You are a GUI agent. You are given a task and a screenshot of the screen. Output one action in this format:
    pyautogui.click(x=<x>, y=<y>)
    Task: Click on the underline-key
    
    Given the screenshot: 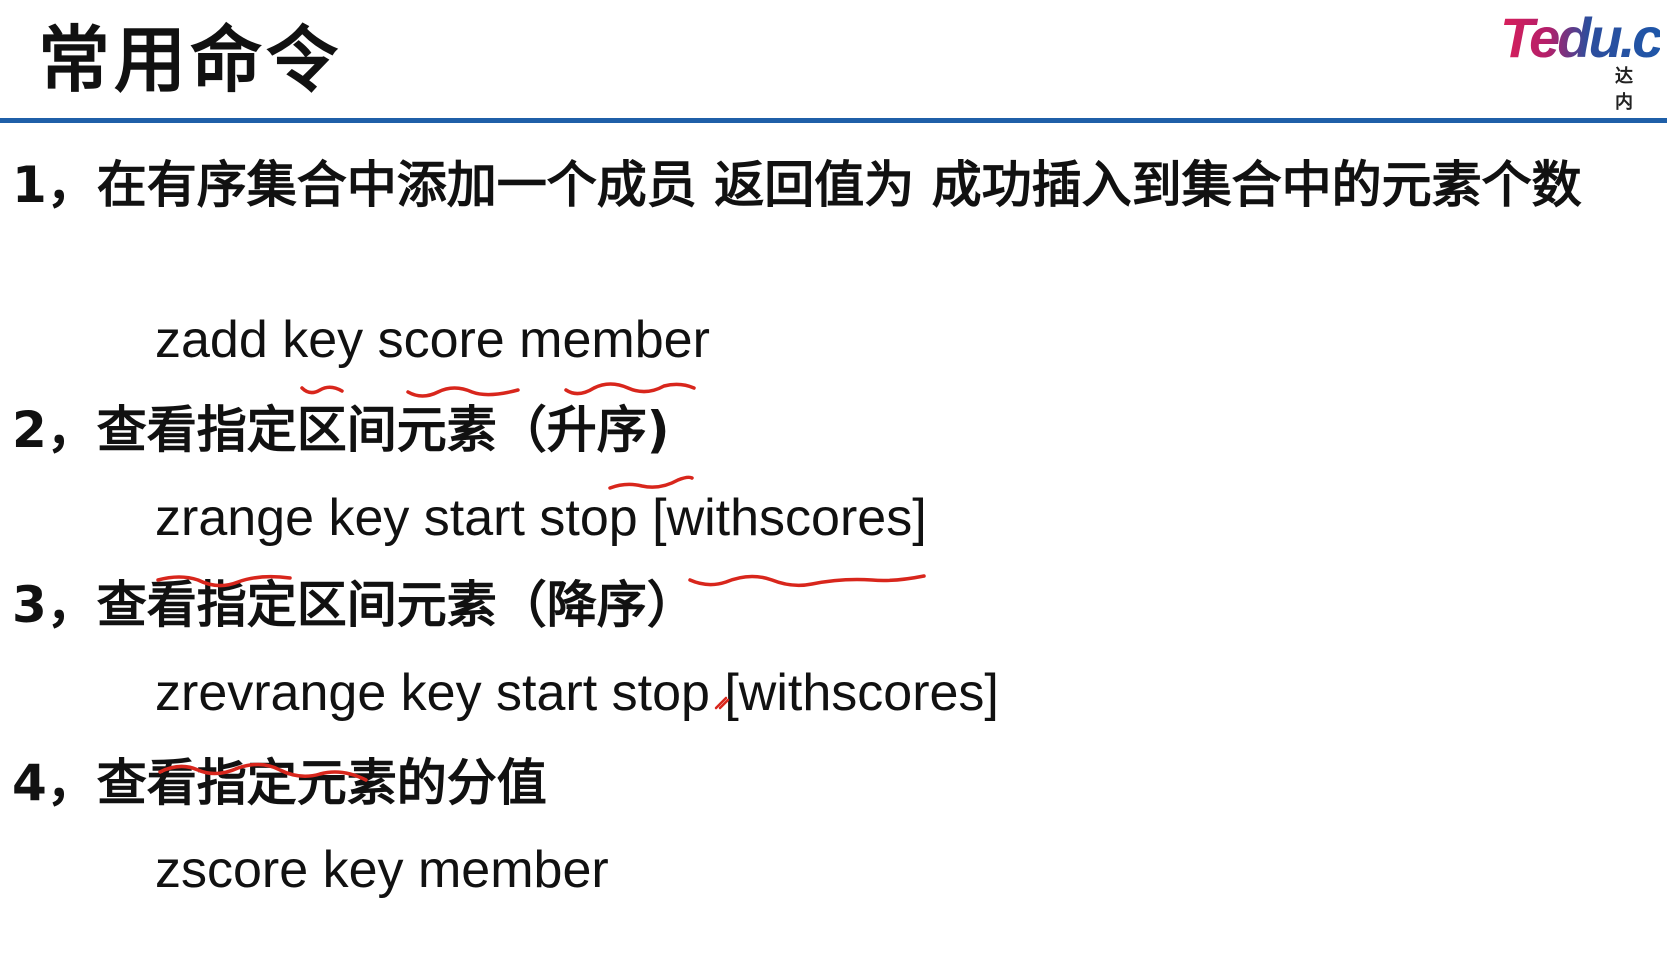 What is the action you would take?
    pyautogui.click(x=322, y=390)
    